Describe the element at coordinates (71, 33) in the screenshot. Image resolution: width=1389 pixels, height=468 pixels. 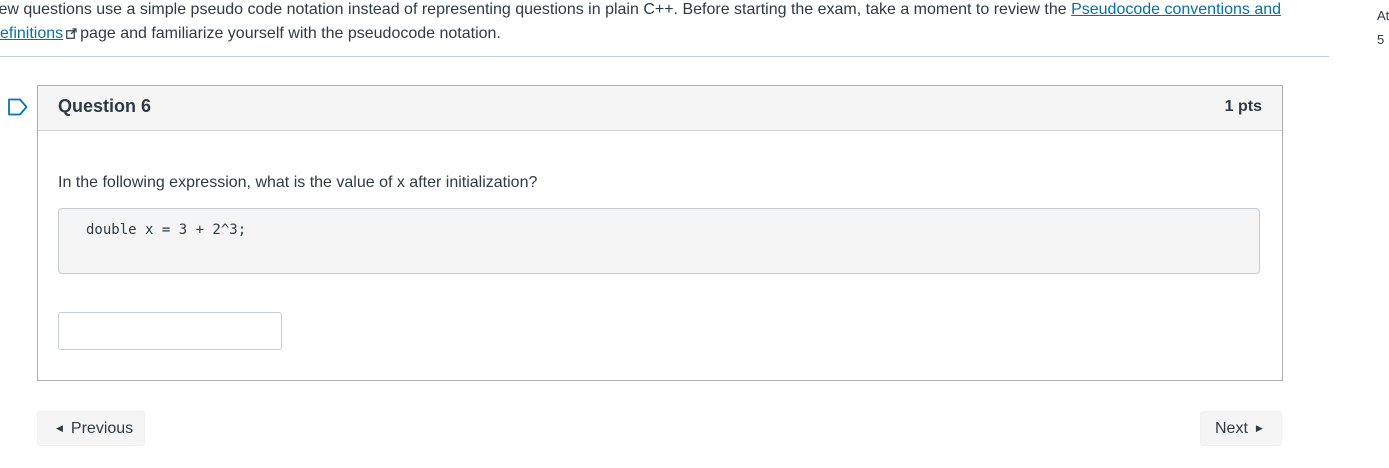
I see `external-link-icon` at that location.